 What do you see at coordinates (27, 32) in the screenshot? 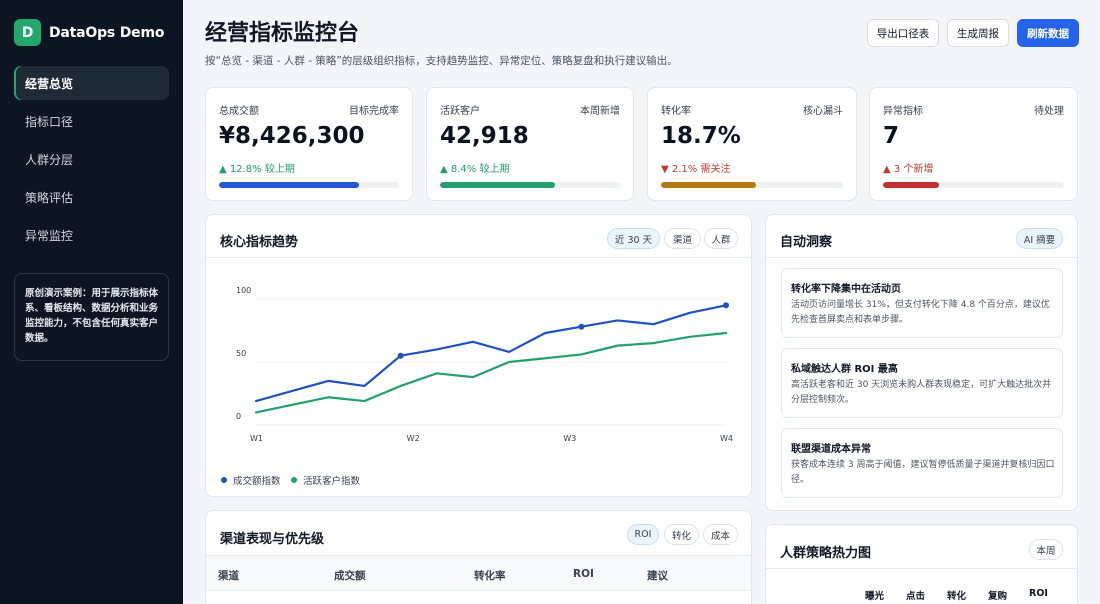
I see `brand-logo: D` at bounding box center [27, 32].